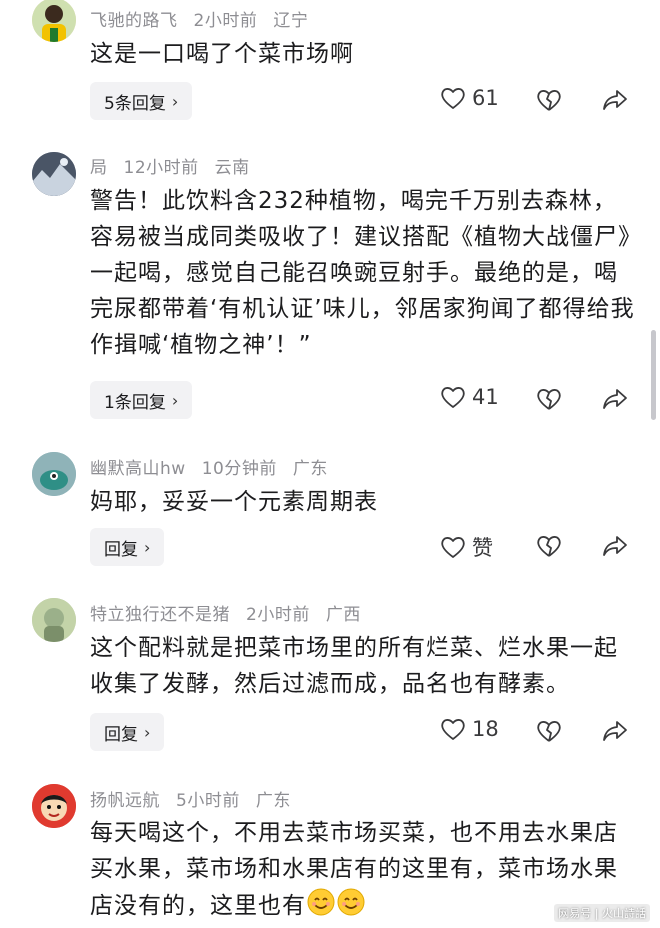  Describe the element at coordinates (222, 54) in the screenshot. I see `comment-text: 这是一口喝了个菜市场啊` at that location.